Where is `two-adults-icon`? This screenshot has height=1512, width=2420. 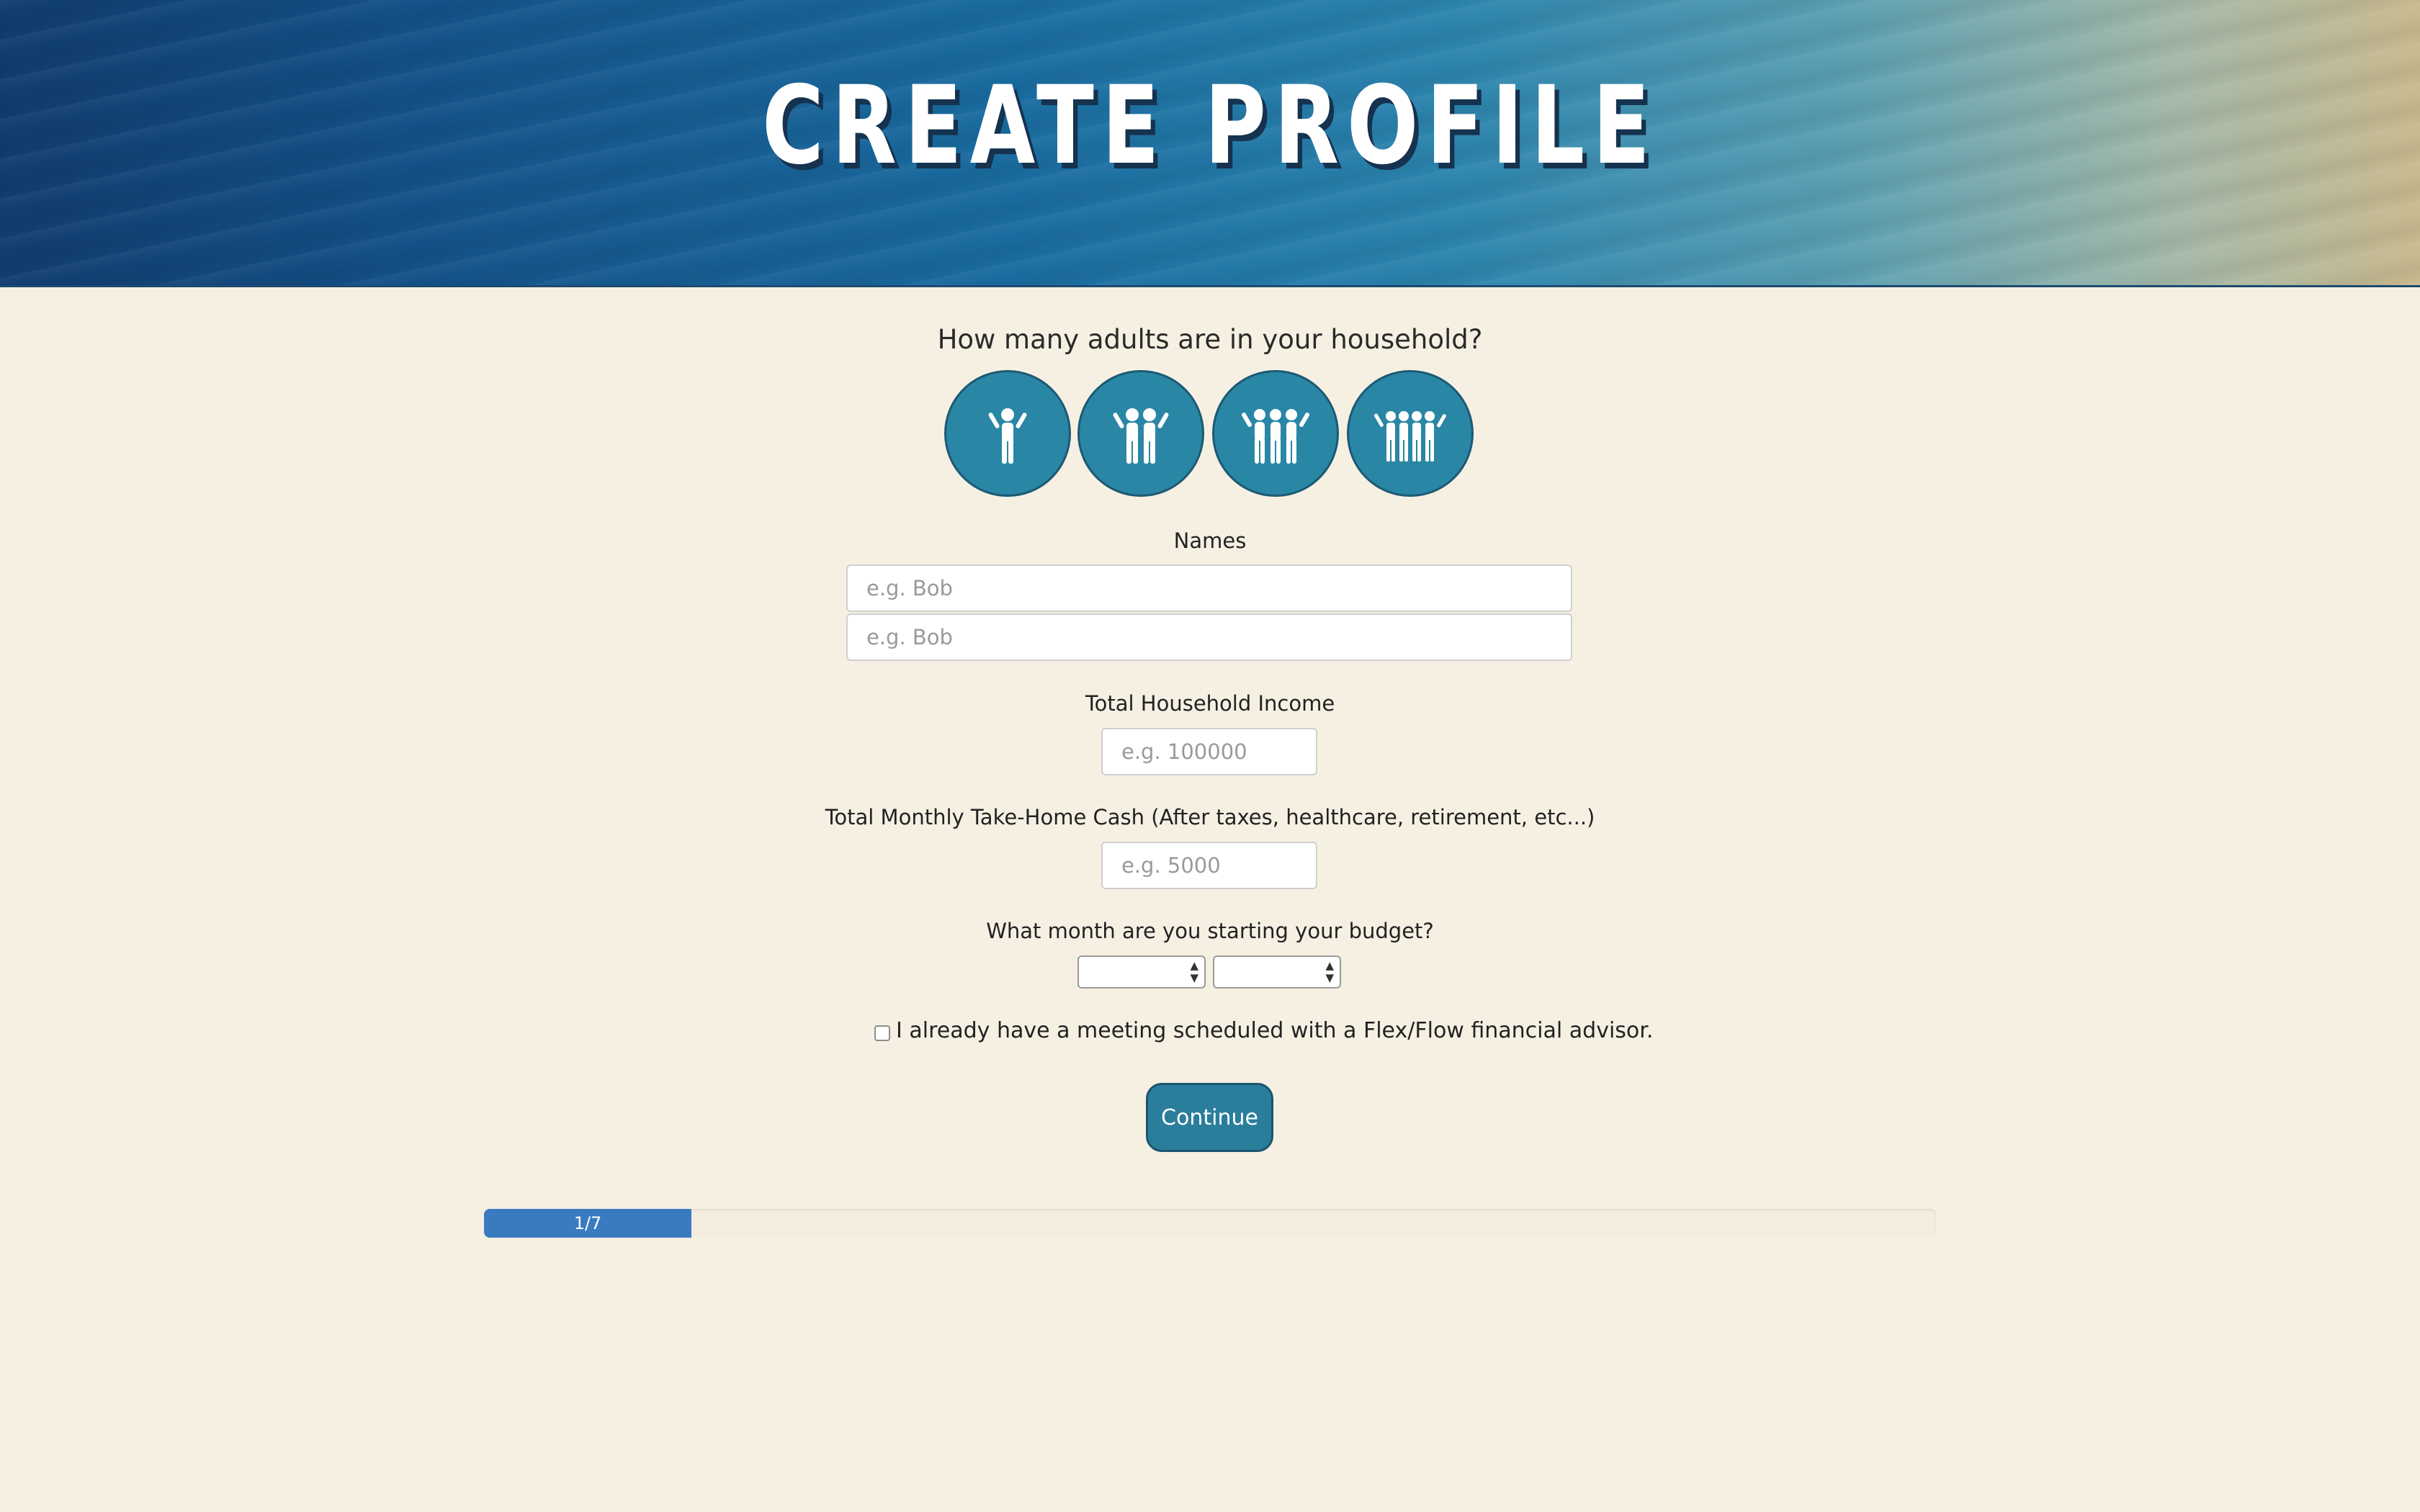 two-adults-icon is located at coordinates (1141, 436).